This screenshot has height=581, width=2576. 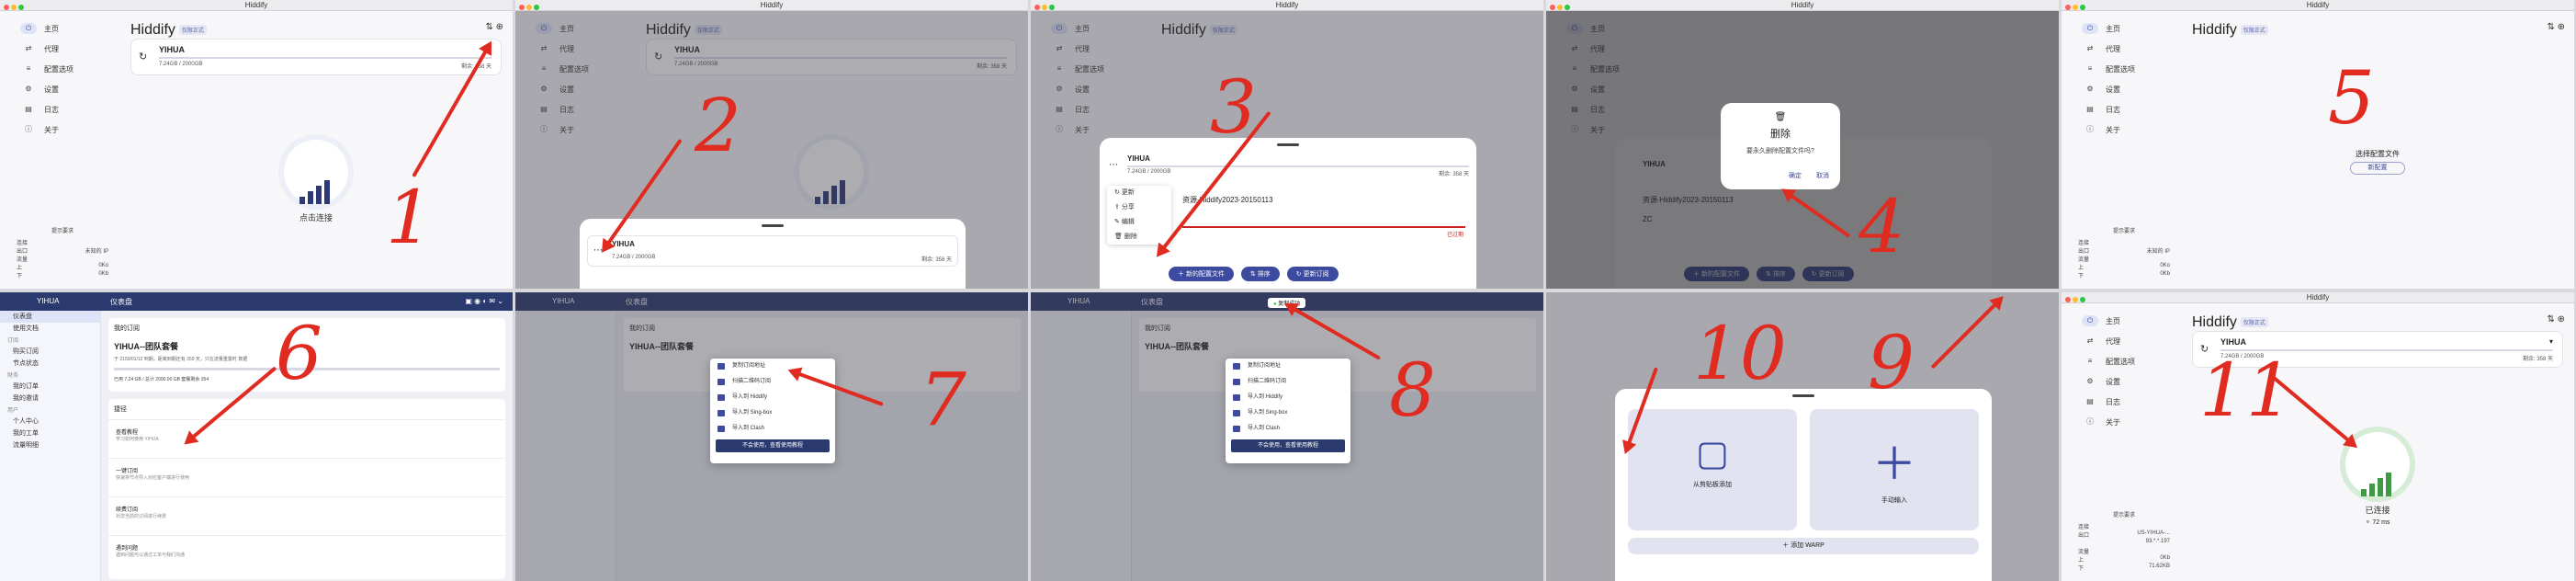 What do you see at coordinates (50, 364) in the screenshot?
I see `ws-nodes: 节点状态` at bounding box center [50, 364].